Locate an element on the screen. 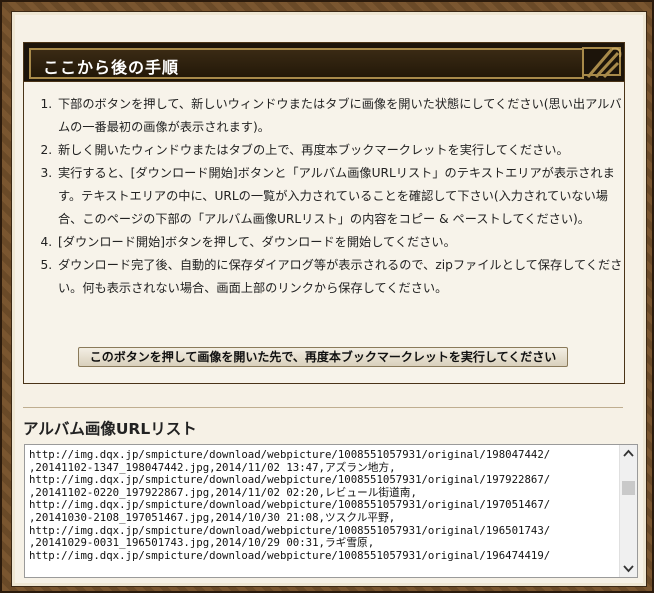 Image resolution: width=654 pixels, height=593 pixels. steps-box-title: ここから後の手順 is located at coordinates (111, 67).